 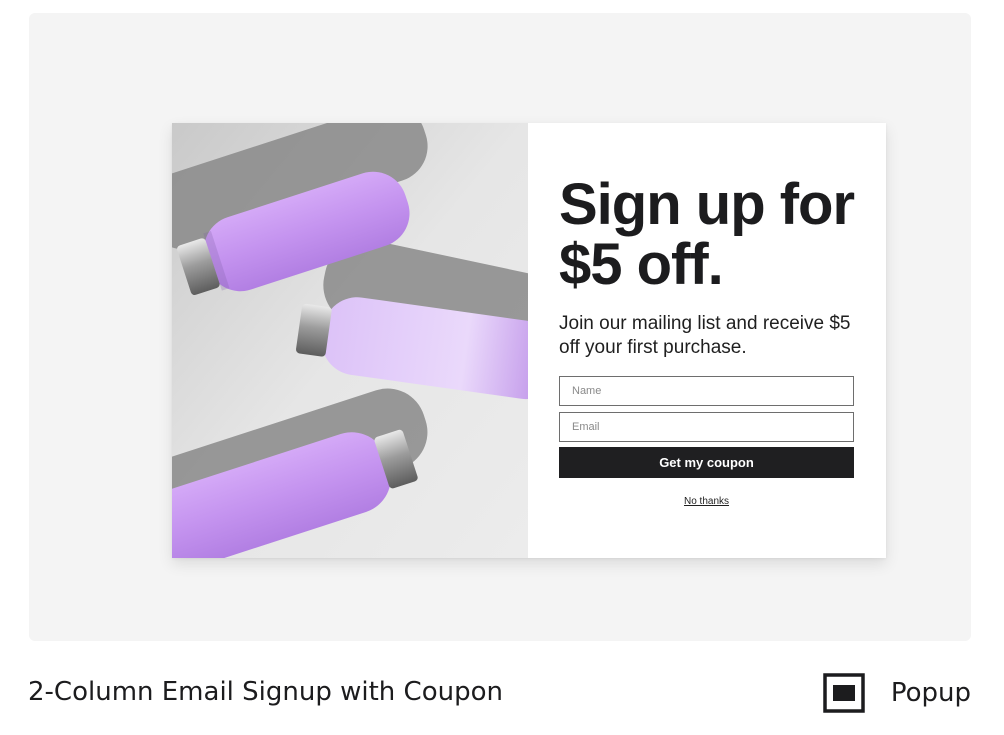 I want to click on email-field, so click(x=706, y=427).